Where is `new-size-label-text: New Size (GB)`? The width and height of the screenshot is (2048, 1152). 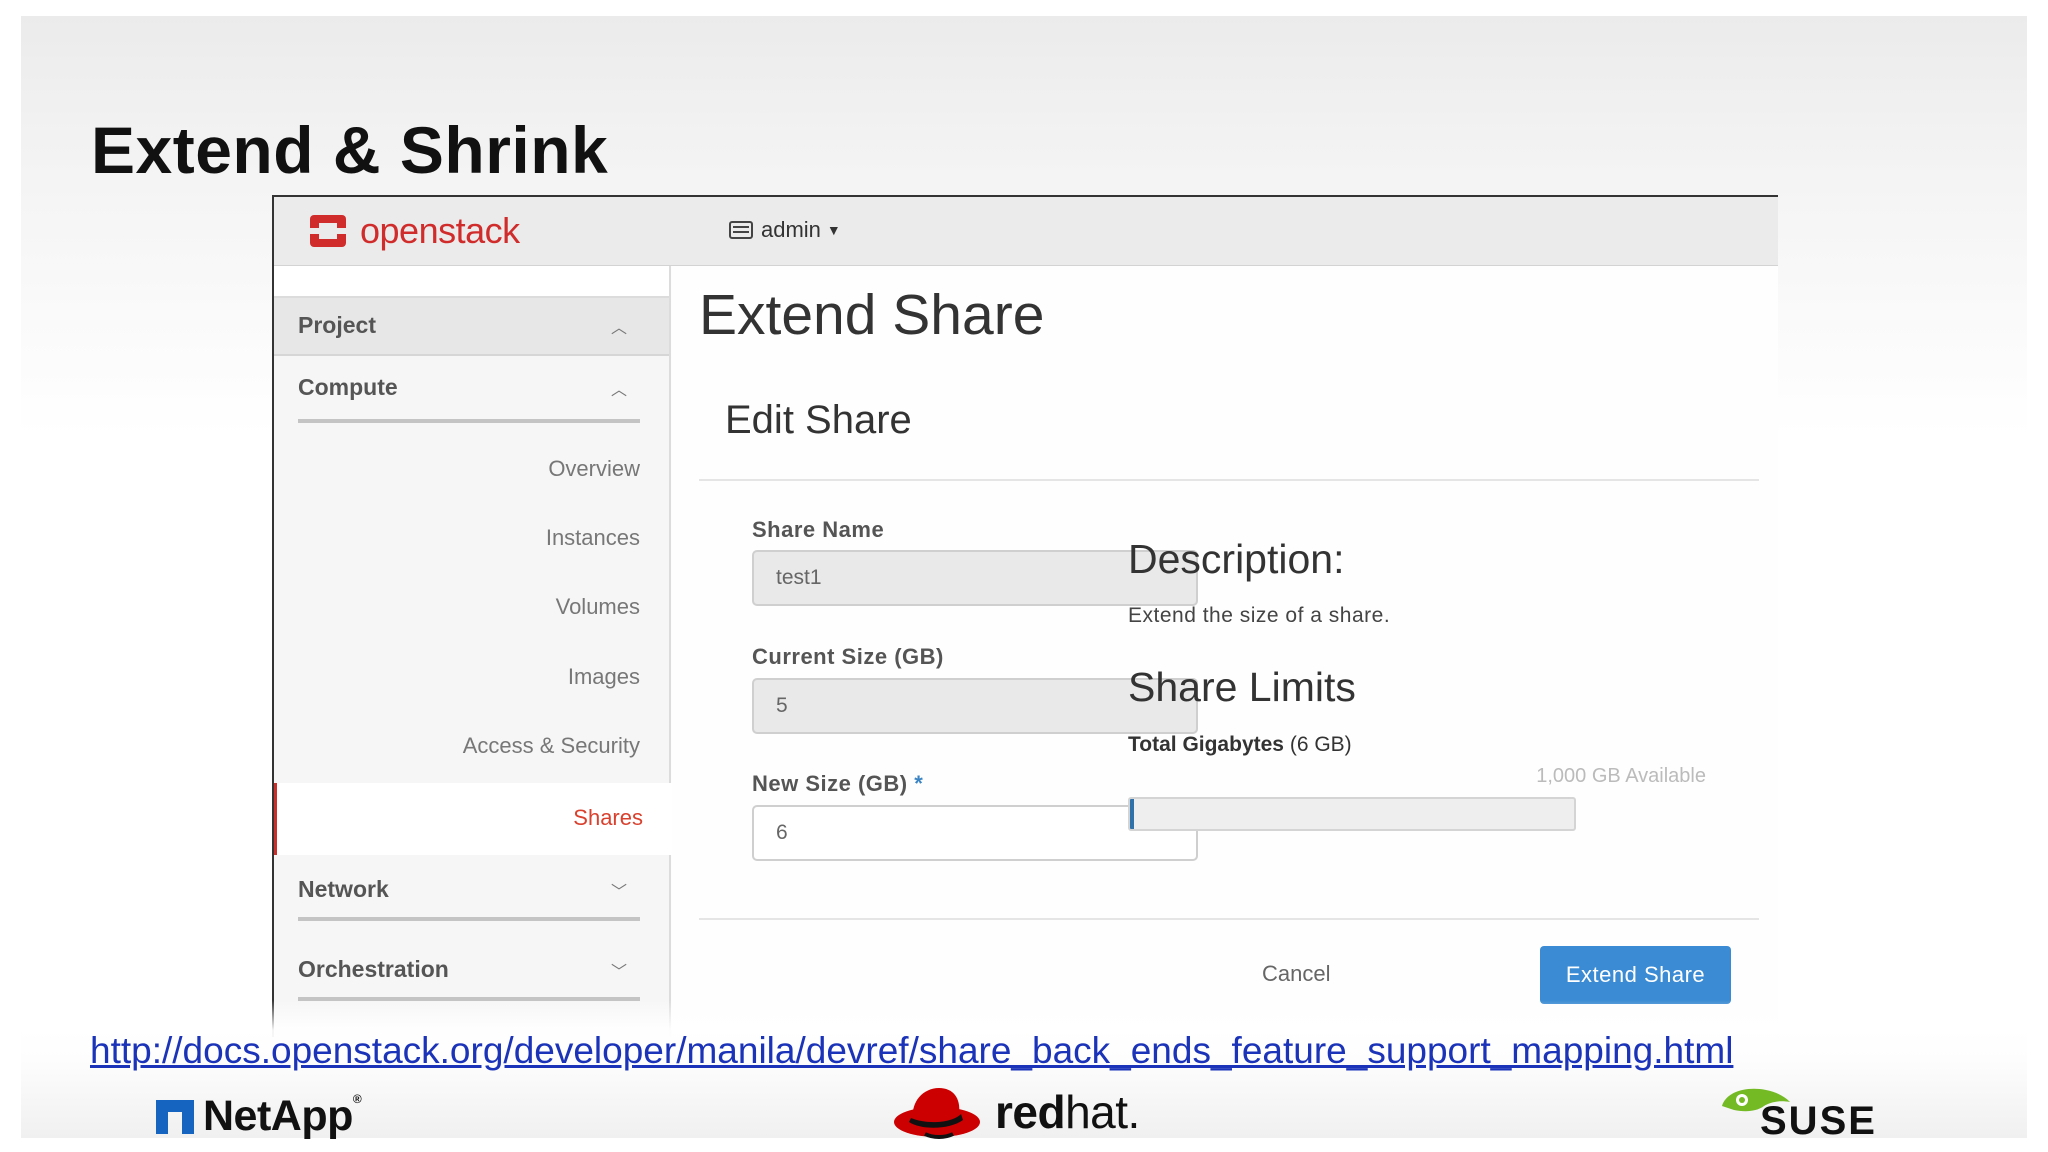
new-size-label-text: New Size (GB) is located at coordinates (830, 783).